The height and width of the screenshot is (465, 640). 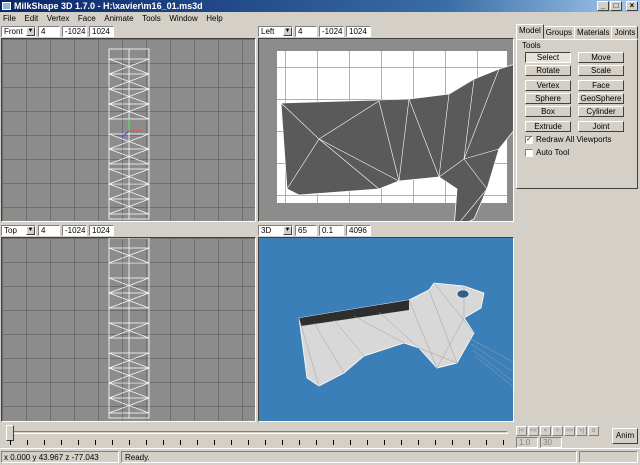 I want to click on menu-tools: Tools, so click(x=151, y=19).